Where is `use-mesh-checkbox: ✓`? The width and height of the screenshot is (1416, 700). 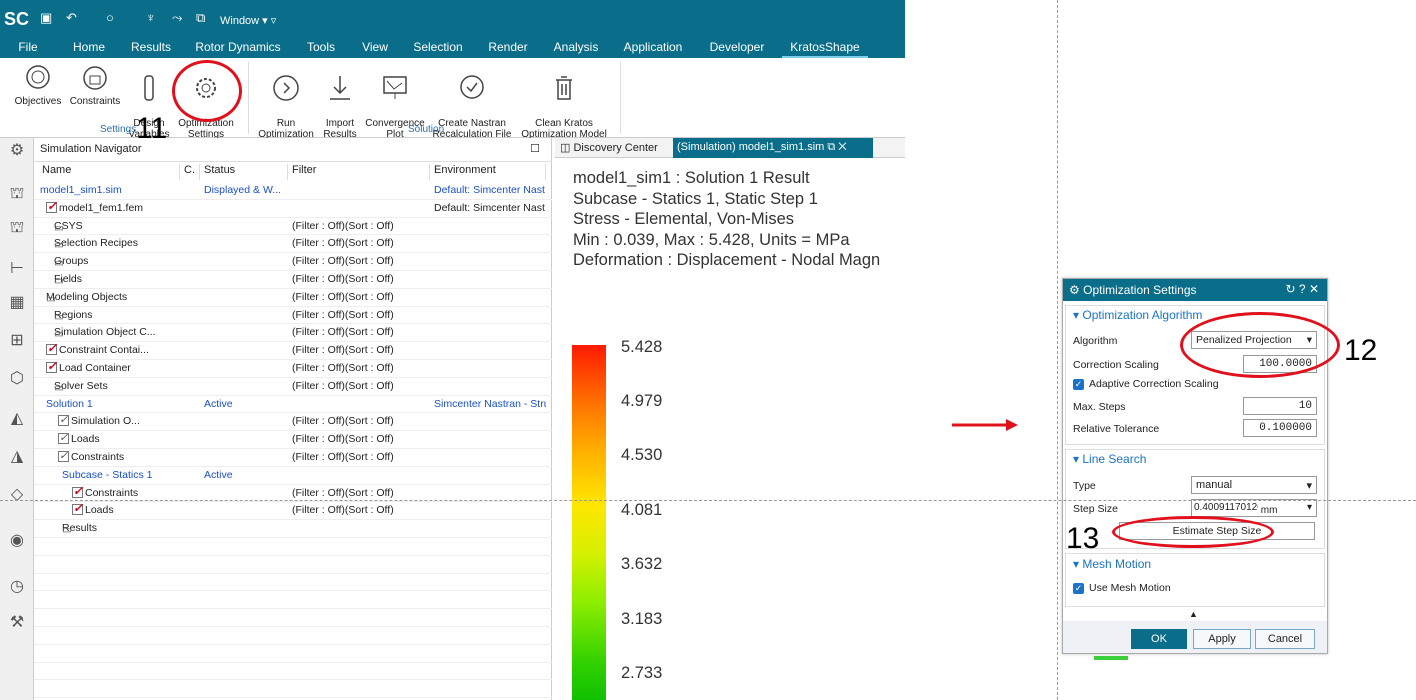
use-mesh-checkbox: ✓ is located at coordinates (1078, 588).